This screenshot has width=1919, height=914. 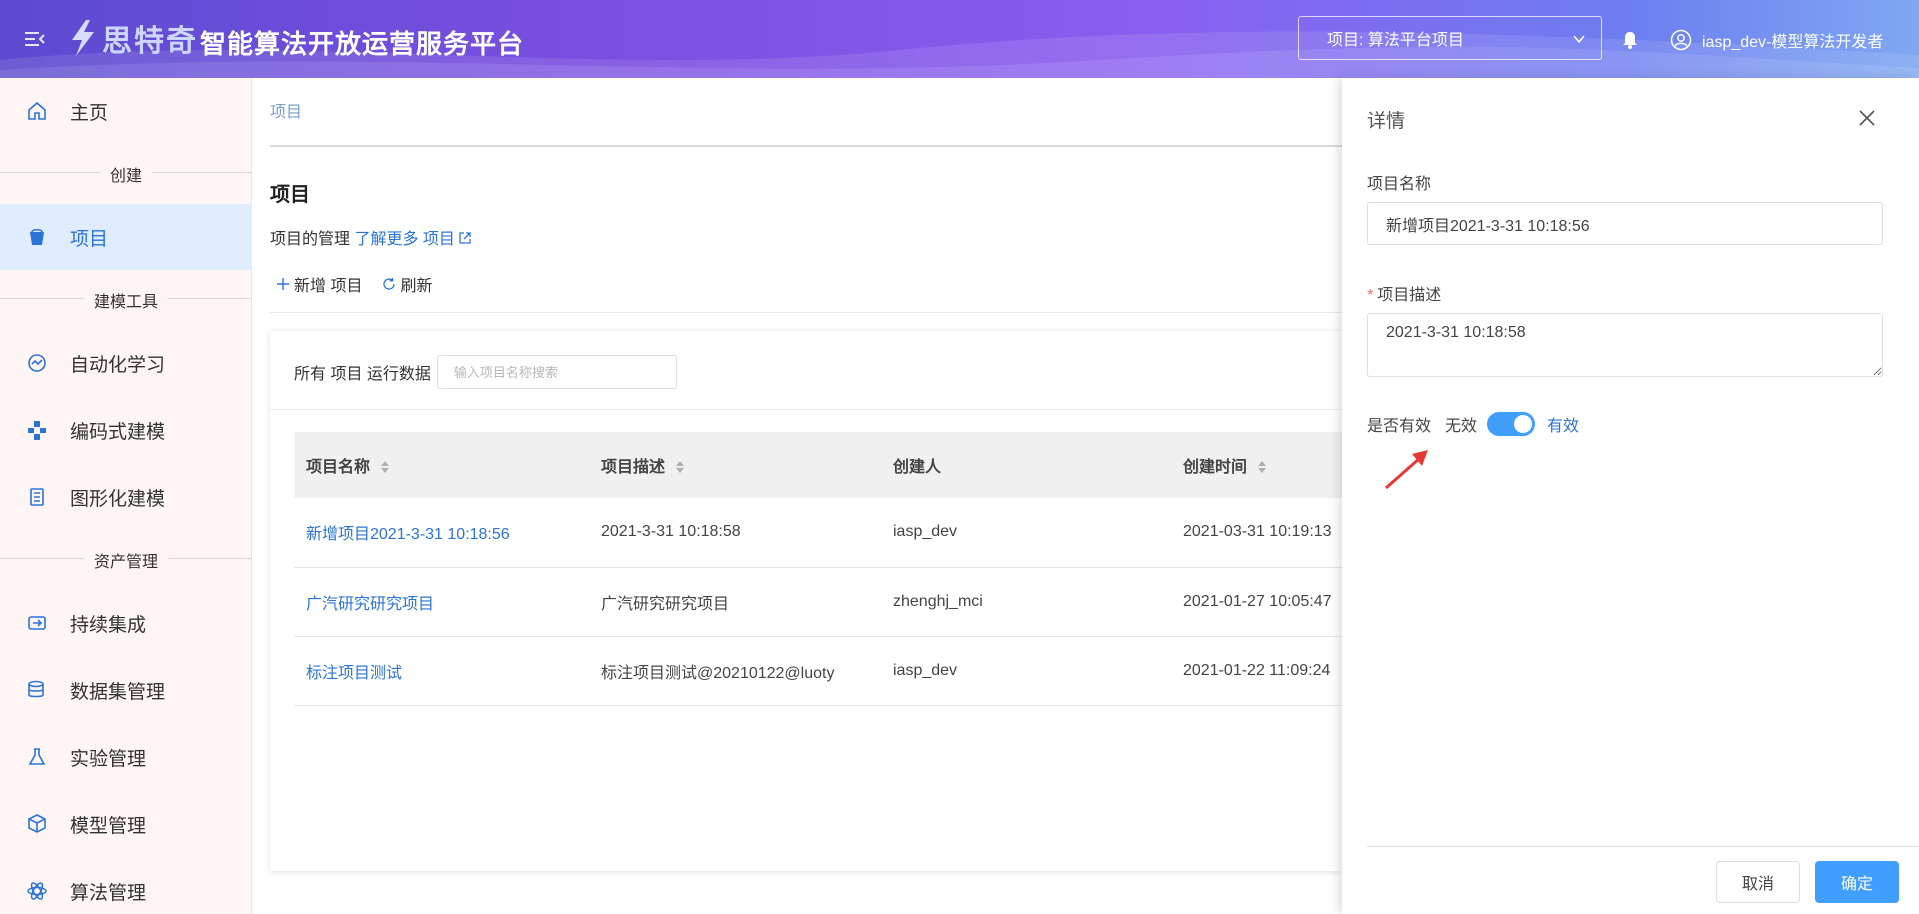 What do you see at coordinates (1399, 184) in the screenshot?
I see `project-name-label: 项目名称` at bounding box center [1399, 184].